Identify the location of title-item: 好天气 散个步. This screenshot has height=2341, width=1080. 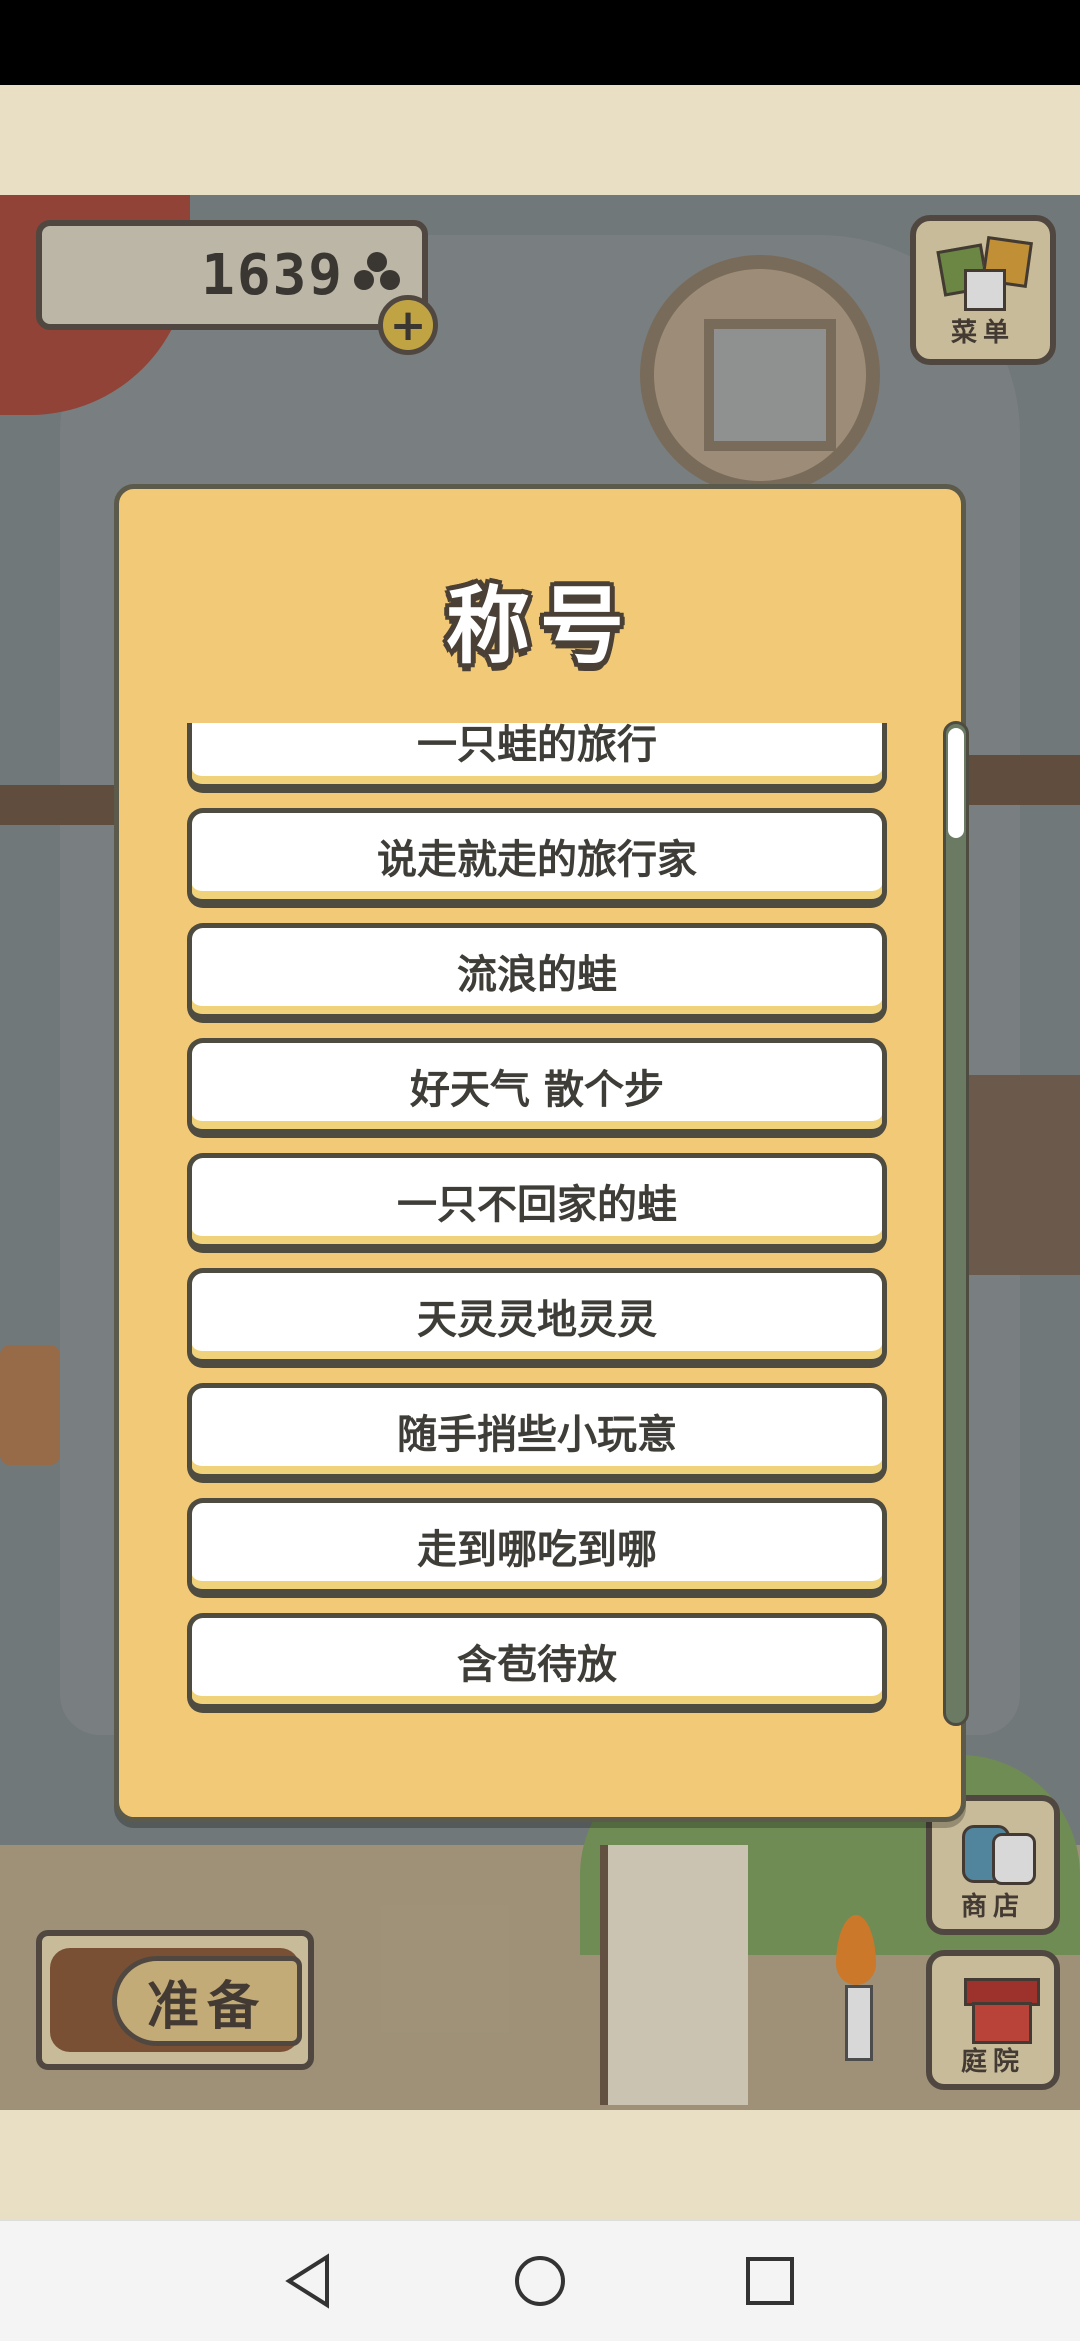
(537, 1088).